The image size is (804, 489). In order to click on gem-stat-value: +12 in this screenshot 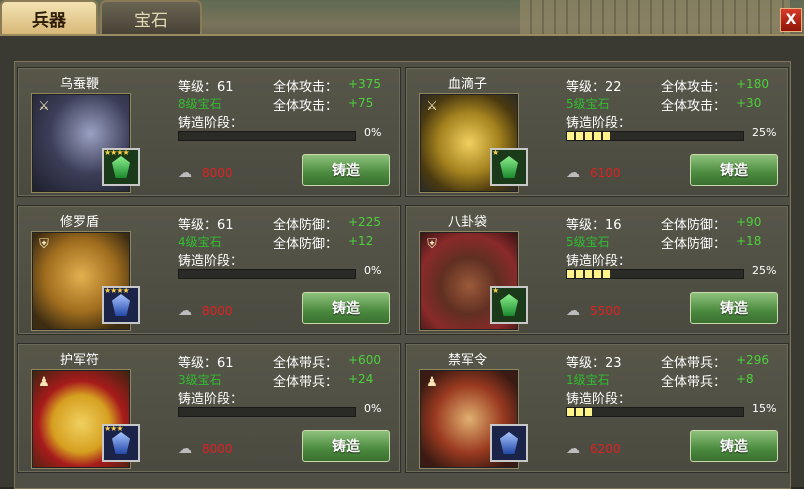, I will do `click(361, 241)`.